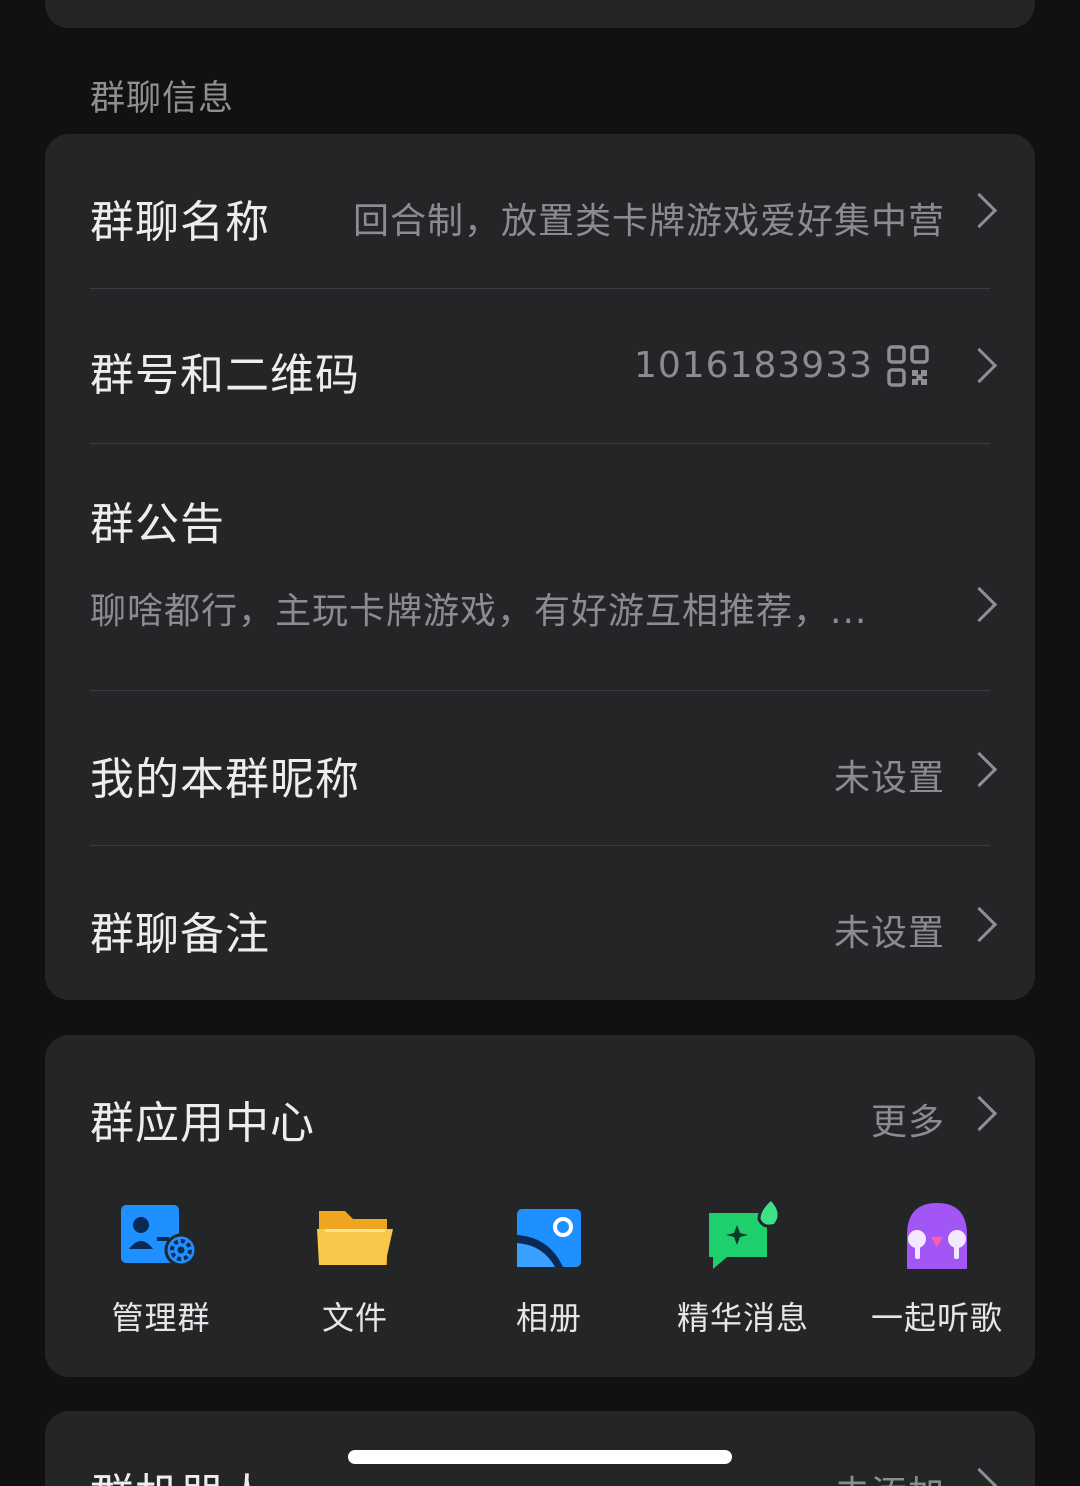 This screenshot has height=1486, width=1080. I want to click on group-name-row: 群聊名称 回合制，放置类卡牌游戏爱好集中营, so click(540, 211).